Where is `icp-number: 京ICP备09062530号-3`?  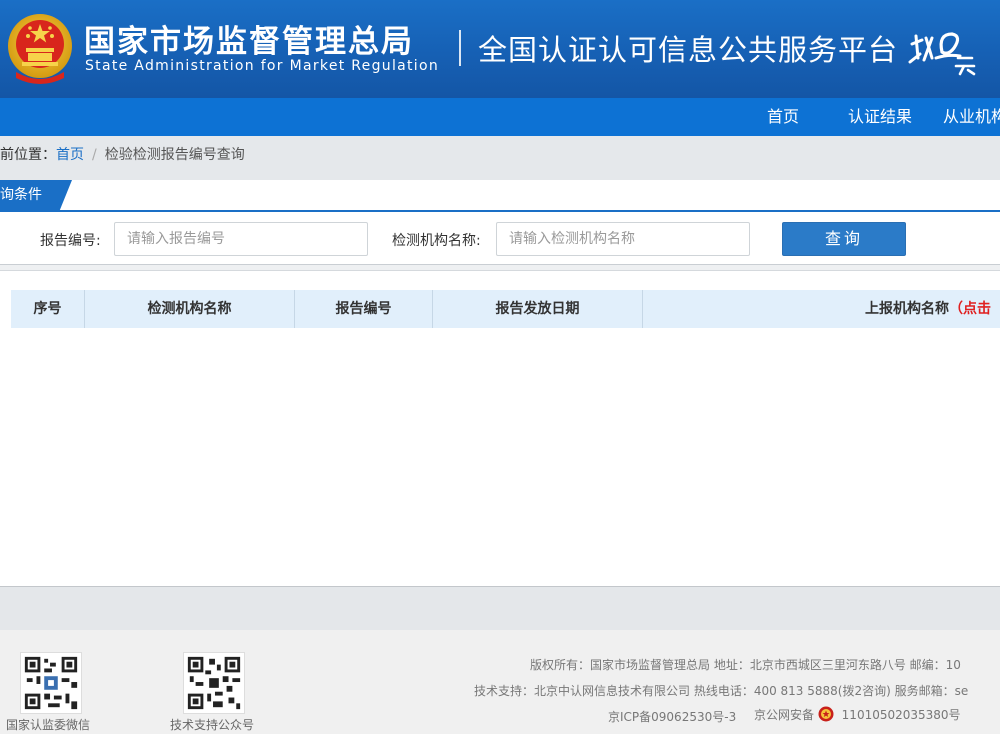
icp-number: 京ICP备09062530号-3 is located at coordinates (672, 717).